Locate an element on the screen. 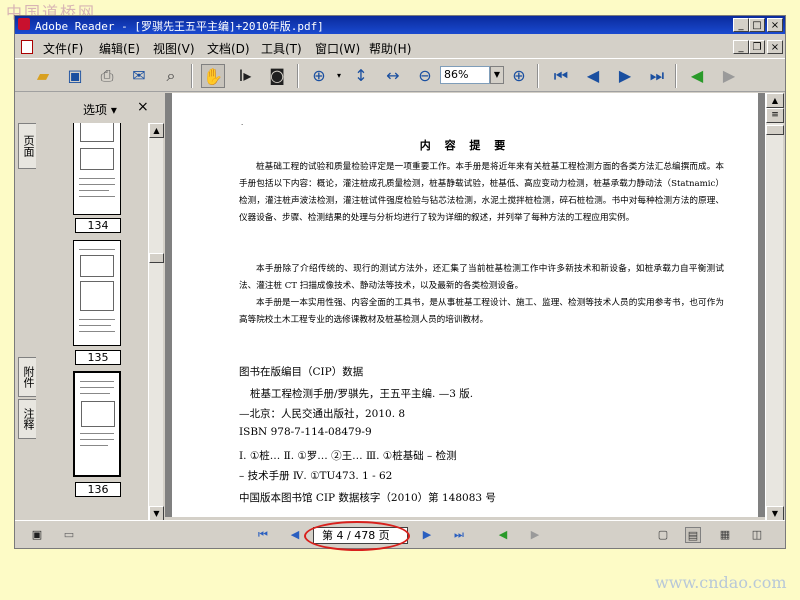 The image size is (800, 600). snapshot-icon: ◙ is located at coordinates (277, 76).